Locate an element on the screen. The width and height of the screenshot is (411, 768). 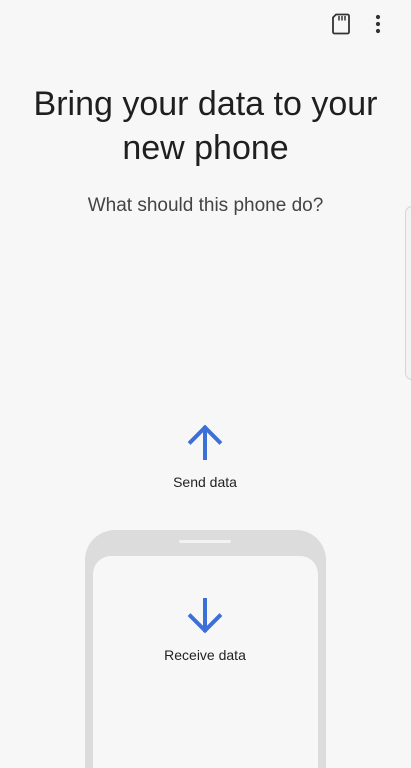
edge-panel-handle is located at coordinates (408, 293).